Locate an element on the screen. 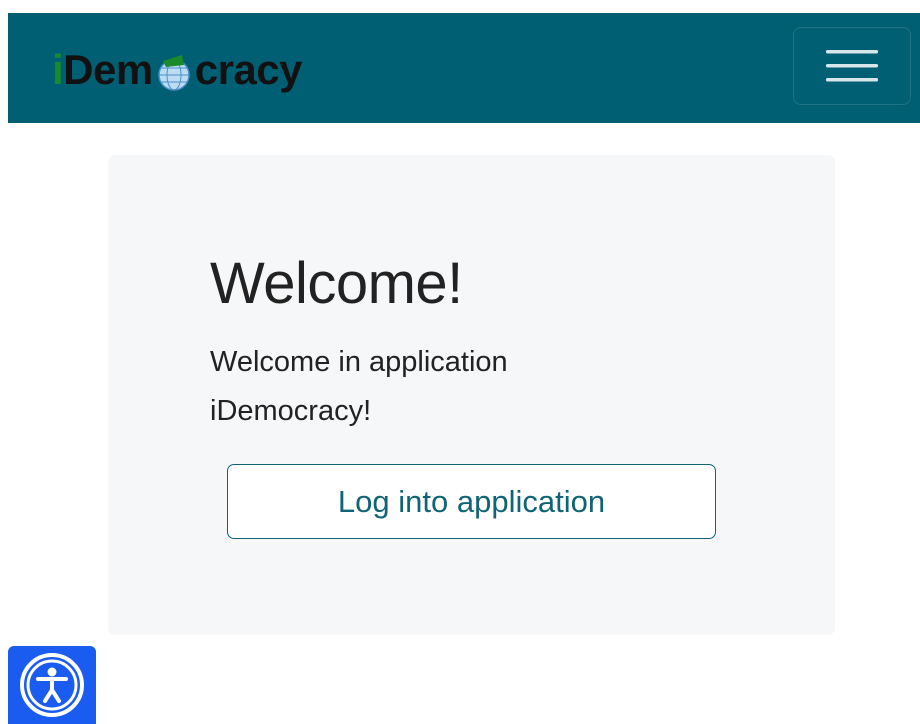 Image resolution: width=920 pixels, height=724 pixels. brand-logo-link: i Dem cracy is located at coordinates (177, 70).